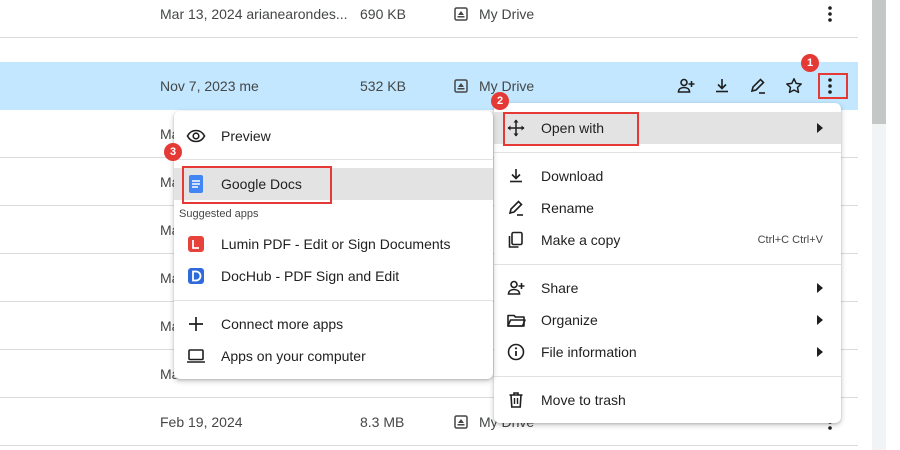 This screenshot has height=450, width=900. What do you see at coordinates (516, 240) in the screenshot?
I see `copy-icon` at bounding box center [516, 240].